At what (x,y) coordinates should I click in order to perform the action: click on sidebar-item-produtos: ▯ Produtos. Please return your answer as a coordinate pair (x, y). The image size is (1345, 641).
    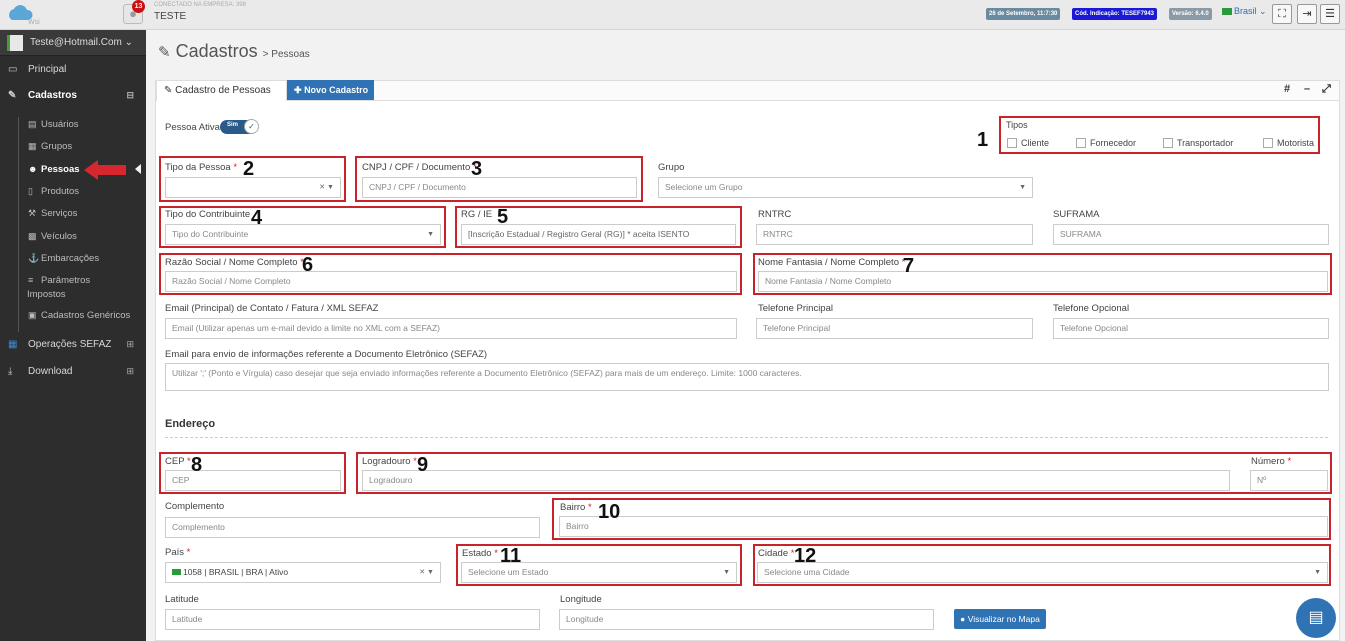
    Looking at the image, I should click on (73, 192).